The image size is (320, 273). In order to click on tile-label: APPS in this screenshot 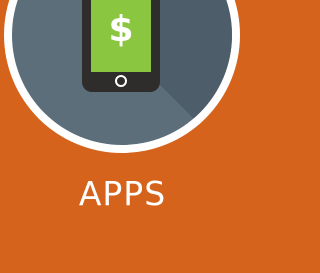, I will do `click(122, 194)`.